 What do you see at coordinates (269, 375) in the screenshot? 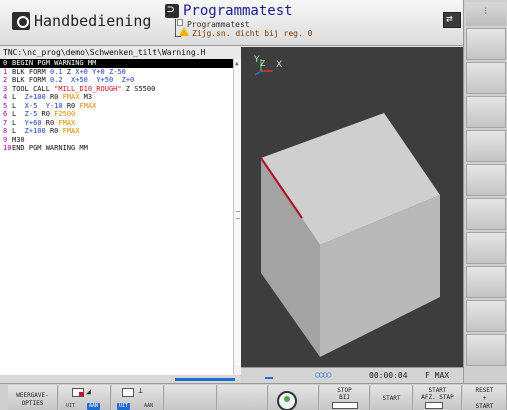
I see `status-edit-icon` at bounding box center [269, 375].